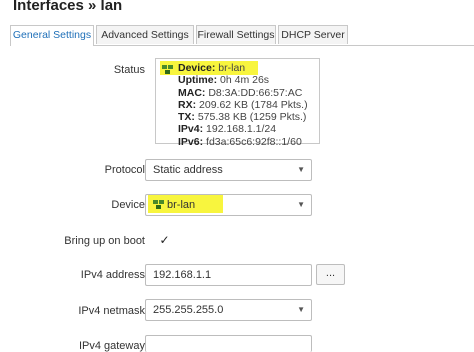  What do you see at coordinates (236, 34) in the screenshot?
I see `tab-firewall-settings: Firewall Settings` at bounding box center [236, 34].